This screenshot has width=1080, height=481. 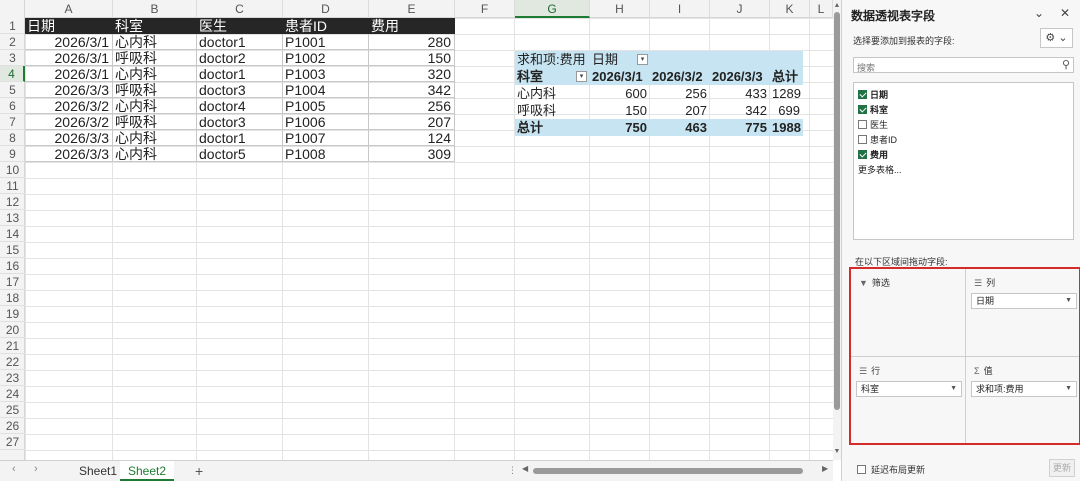 I want to click on row-header-7: 7, so click(x=12, y=122).